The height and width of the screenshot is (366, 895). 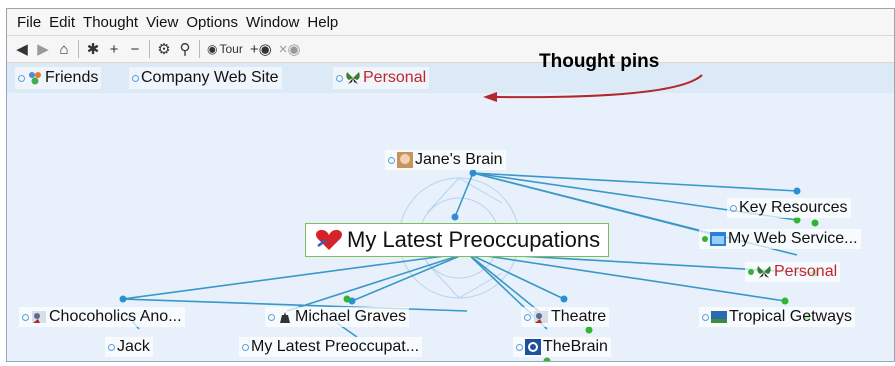 I want to click on pin-company-web-site: Company Web Site, so click(x=205, y=78).